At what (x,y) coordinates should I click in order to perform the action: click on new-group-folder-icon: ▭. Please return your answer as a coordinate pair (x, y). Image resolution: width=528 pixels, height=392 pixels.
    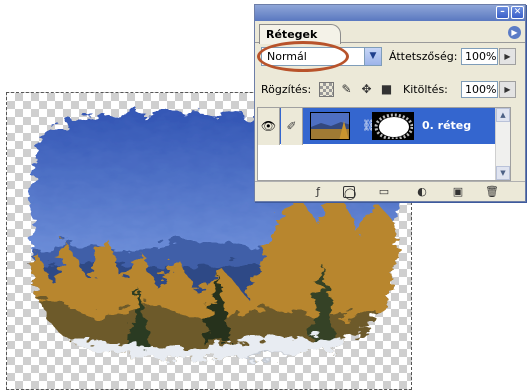
    Looking at the image, I should click on (384, 192).